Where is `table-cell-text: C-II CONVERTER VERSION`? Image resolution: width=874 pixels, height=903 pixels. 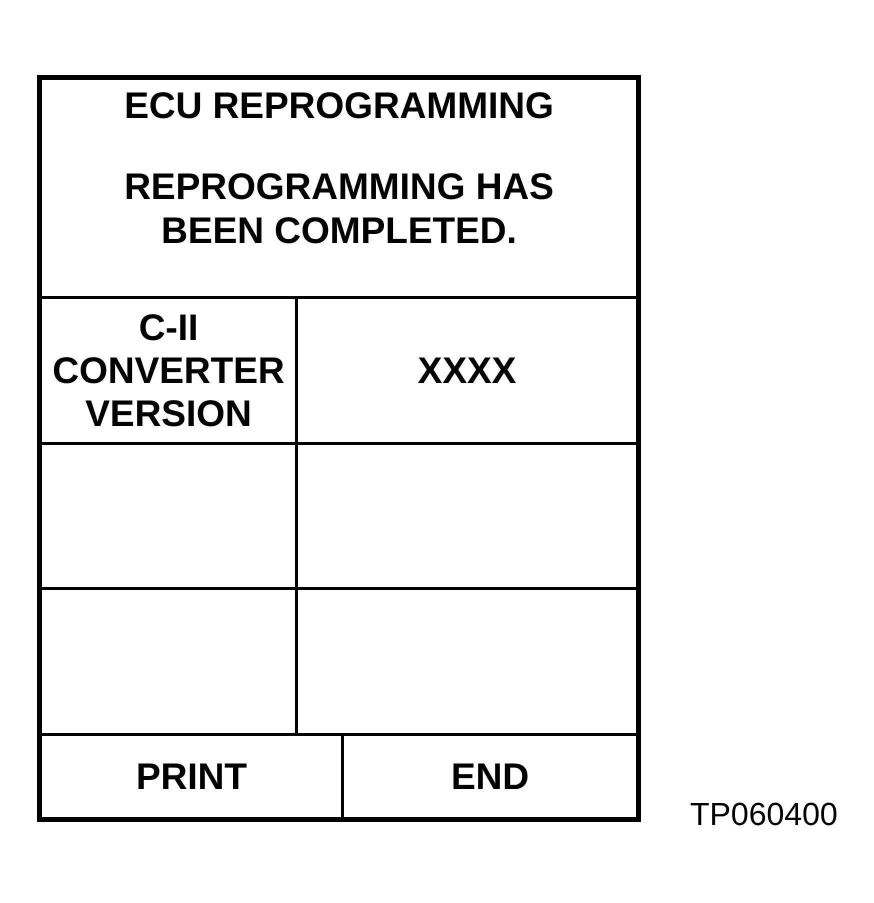 table-cell-text: C-II CONVERTER VERSION is located at coordinates (168, 371).